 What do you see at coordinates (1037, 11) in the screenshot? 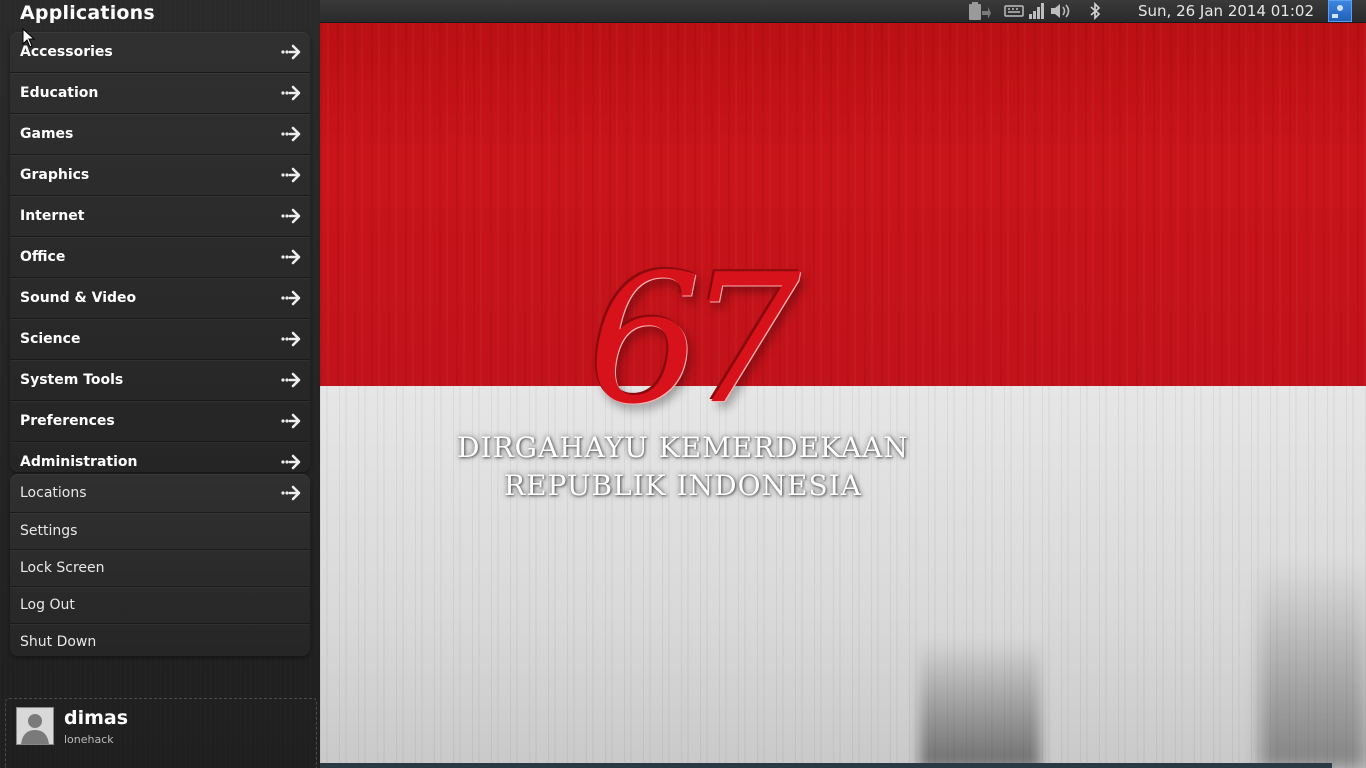
I see `network-signal-icon` at bounding box center [1037, 11].